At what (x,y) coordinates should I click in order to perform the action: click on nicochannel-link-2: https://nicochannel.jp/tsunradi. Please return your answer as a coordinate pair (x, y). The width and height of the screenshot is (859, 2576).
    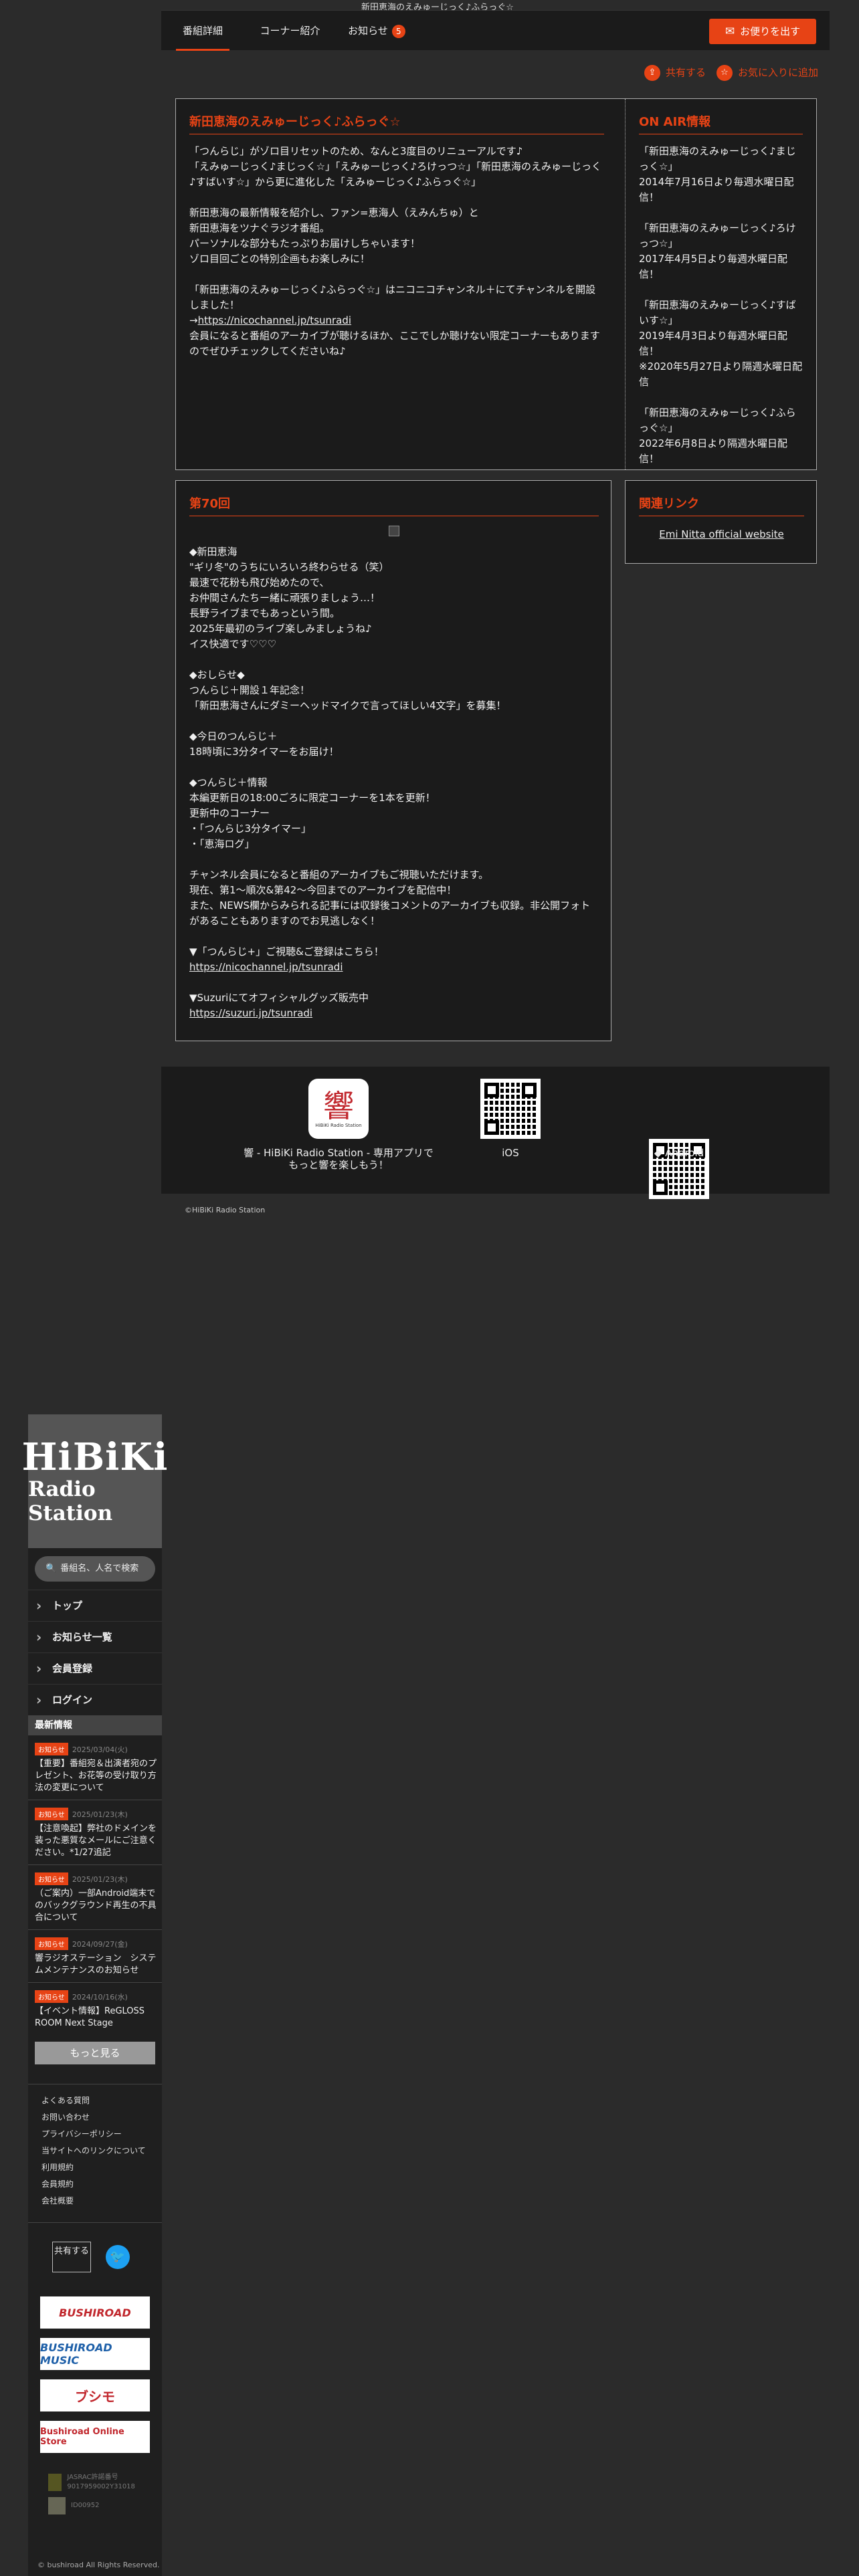
    Looking at the image, I should click on (266, 967).